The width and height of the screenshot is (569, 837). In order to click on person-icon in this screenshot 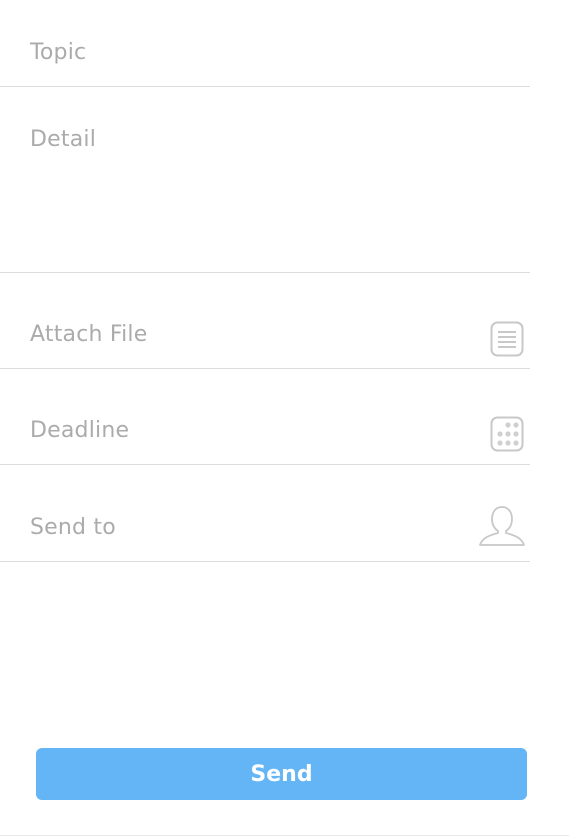, I will do `click(502, 526)`.